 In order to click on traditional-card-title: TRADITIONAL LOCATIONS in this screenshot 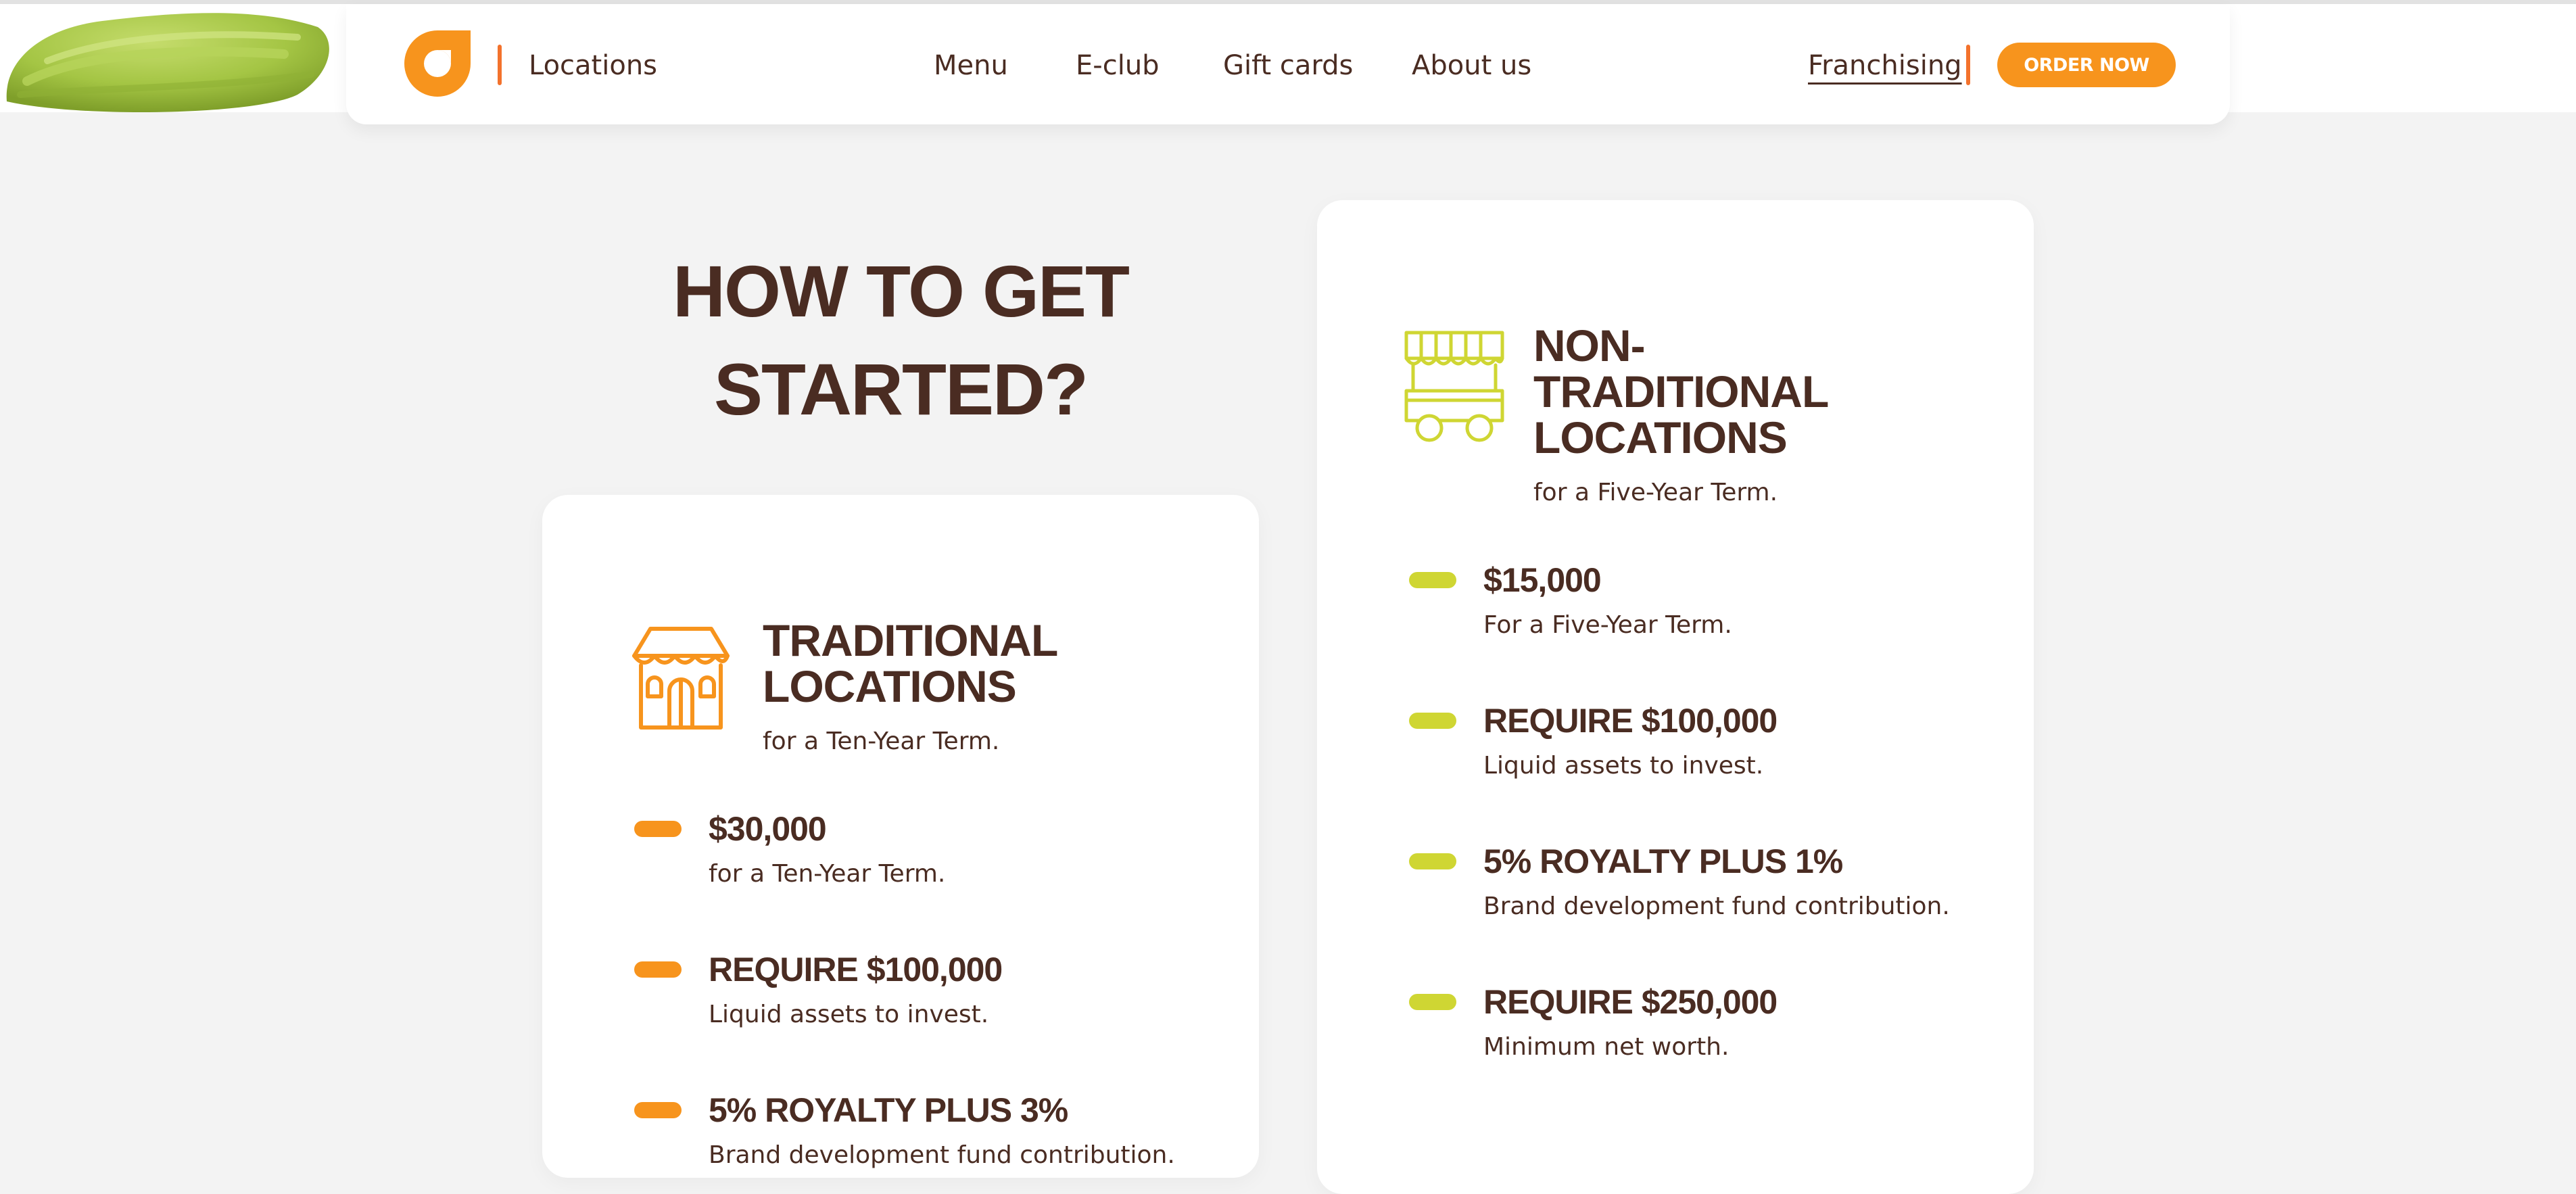, I will do `click(910, 663)`.